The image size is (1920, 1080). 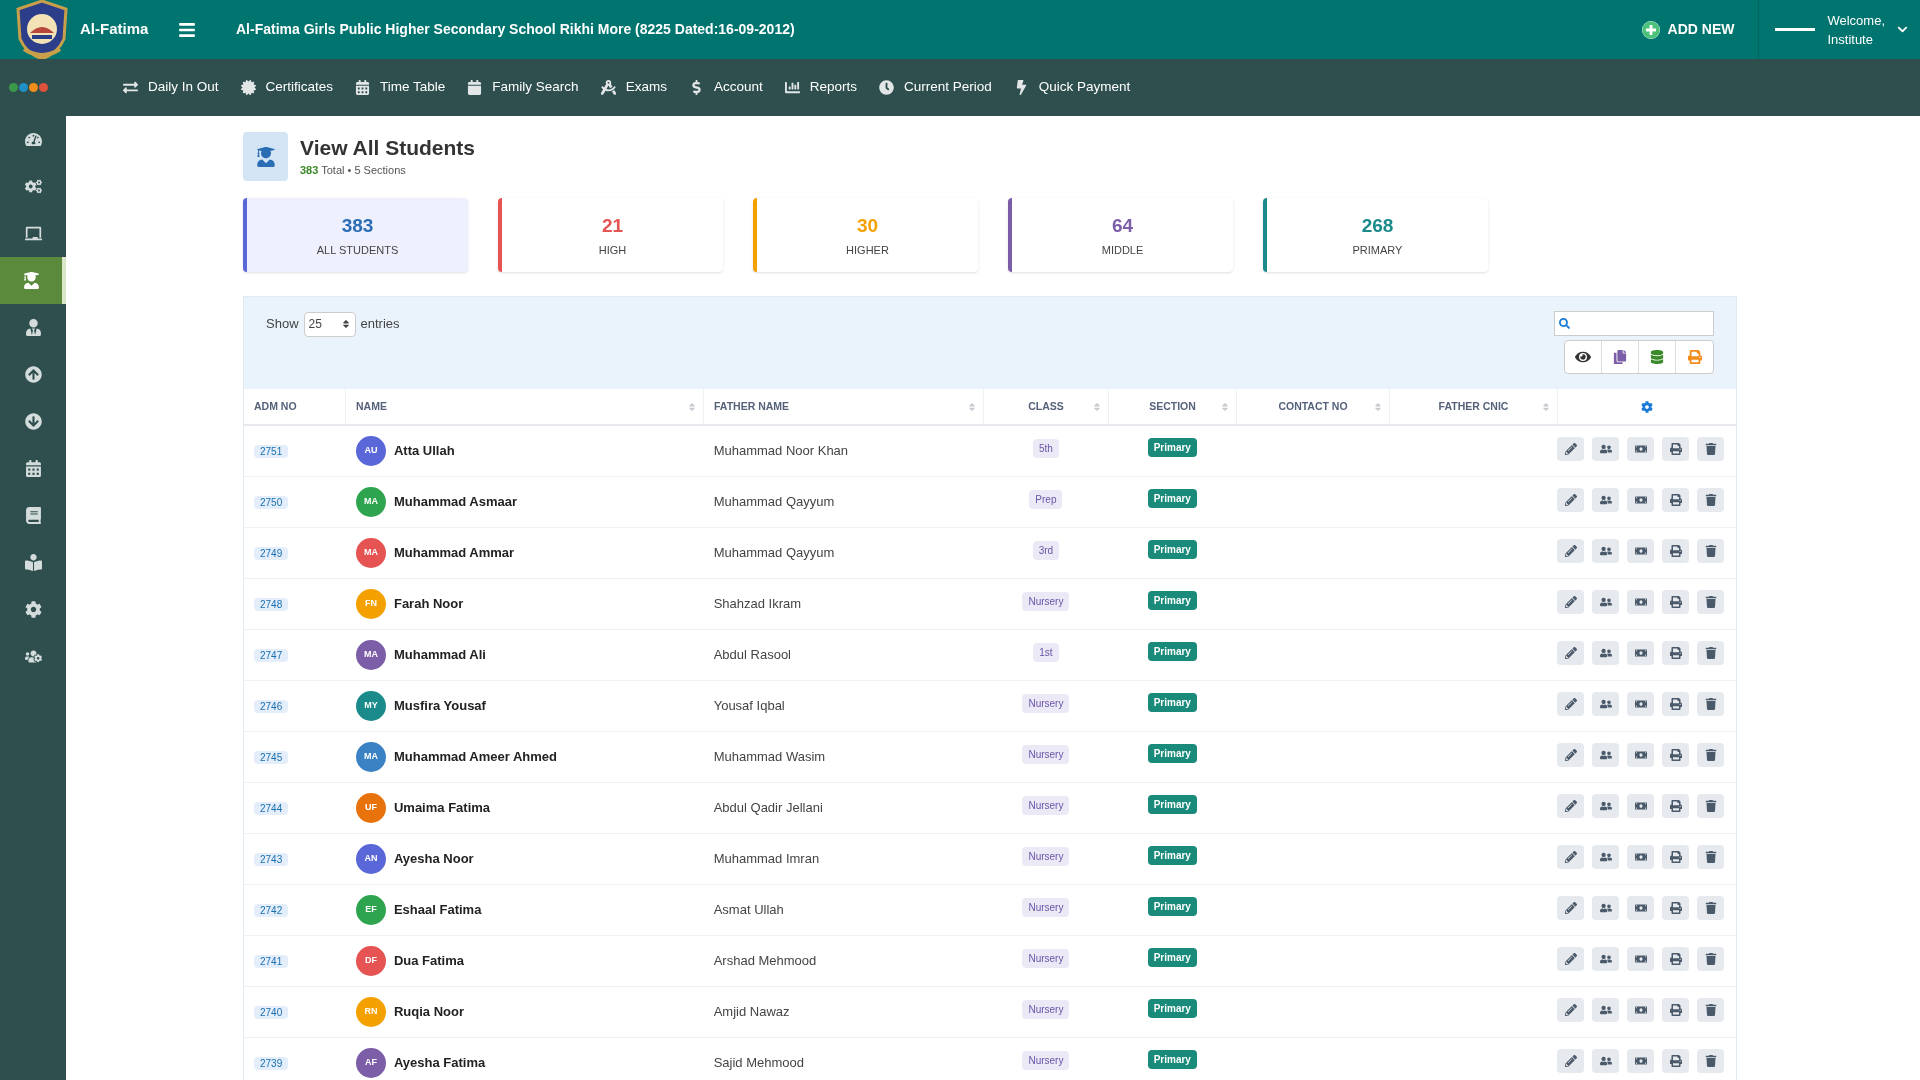 What do you see at coordinates (1688, 29) in the screenshot?
I see `add-new-button: ADD NEW` at bounding box center [1688, 29].